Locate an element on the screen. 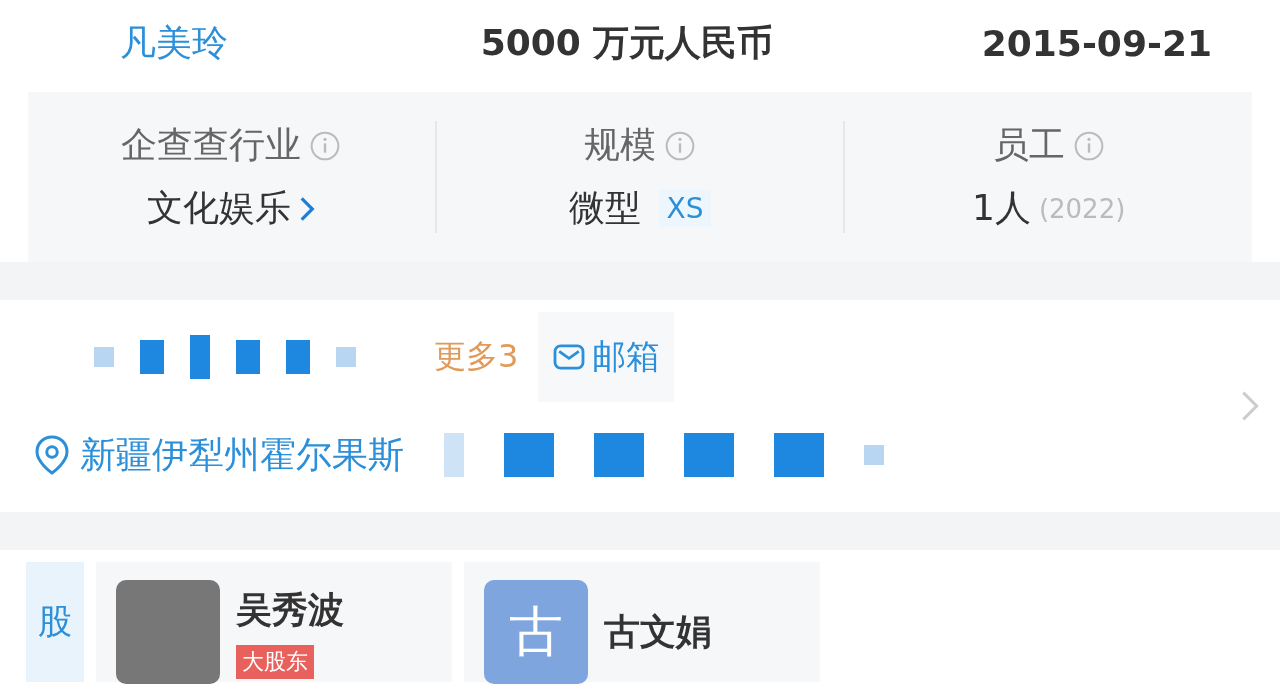 Image resolution: width=1280 pixels, height=687 pixels. shareholder-label: 股 is located at coordinates (55, 622).